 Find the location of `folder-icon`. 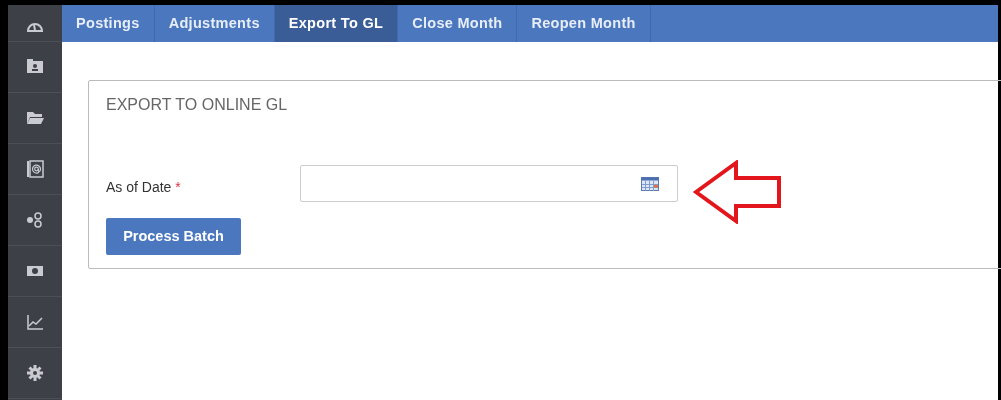

folder-icon is located at coordinates (35, 118).